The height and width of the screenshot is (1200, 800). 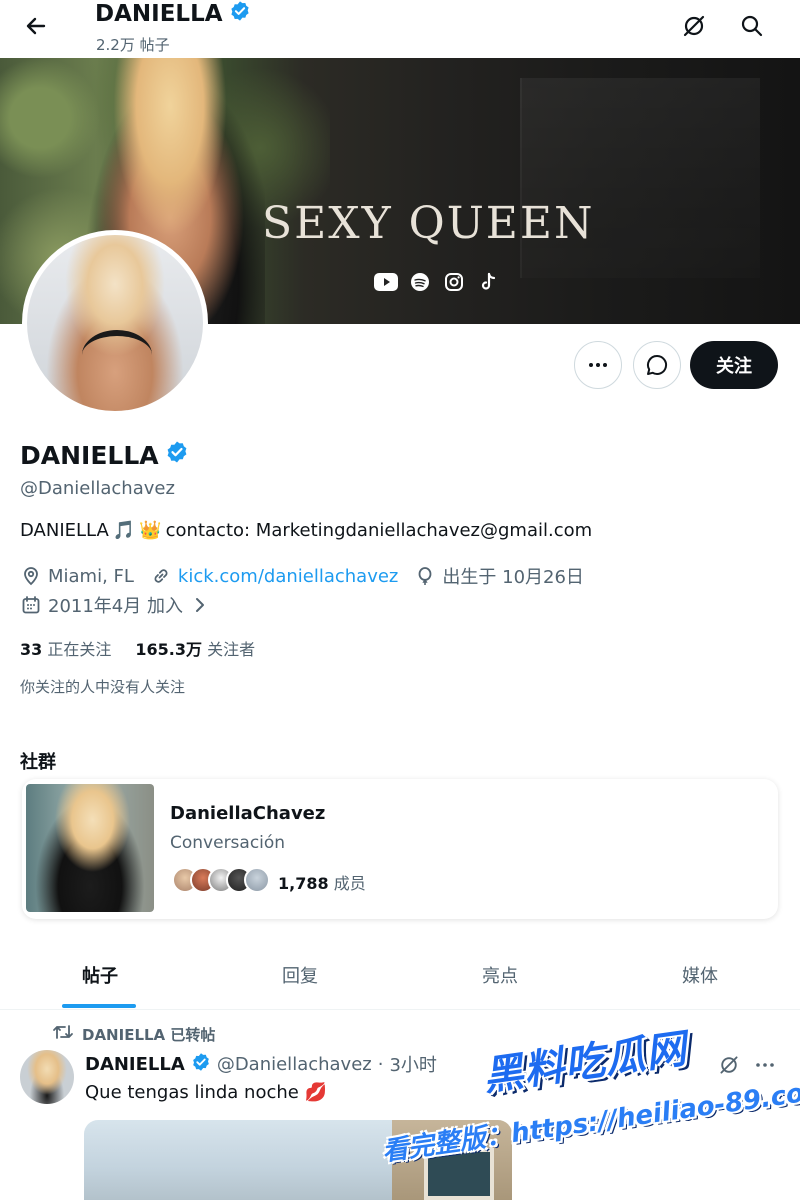 What do you see at coordinates (36, 26) in the screenshot?
I see `back-arrow-icon` at bounding box center [36, 26].